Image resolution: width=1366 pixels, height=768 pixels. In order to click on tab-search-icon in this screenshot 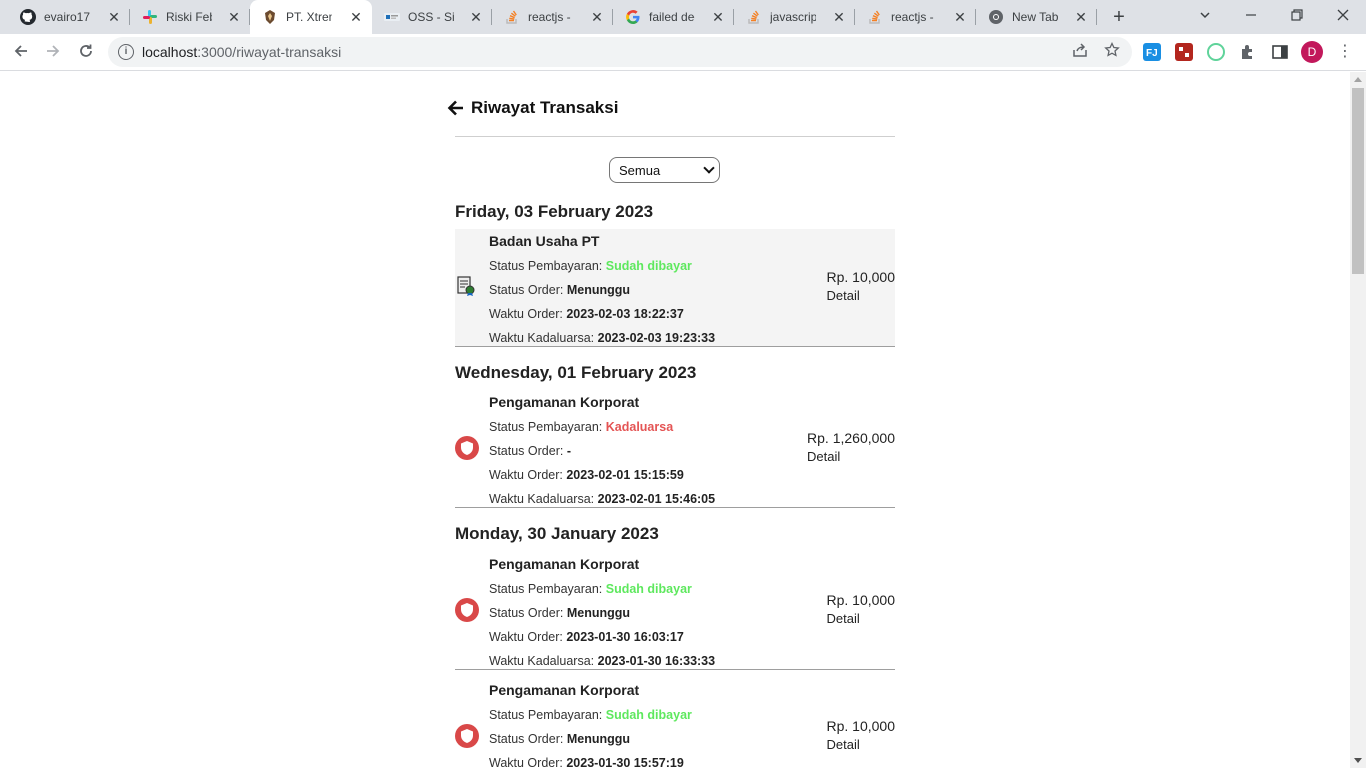, I will do `click(1205, 16)`.